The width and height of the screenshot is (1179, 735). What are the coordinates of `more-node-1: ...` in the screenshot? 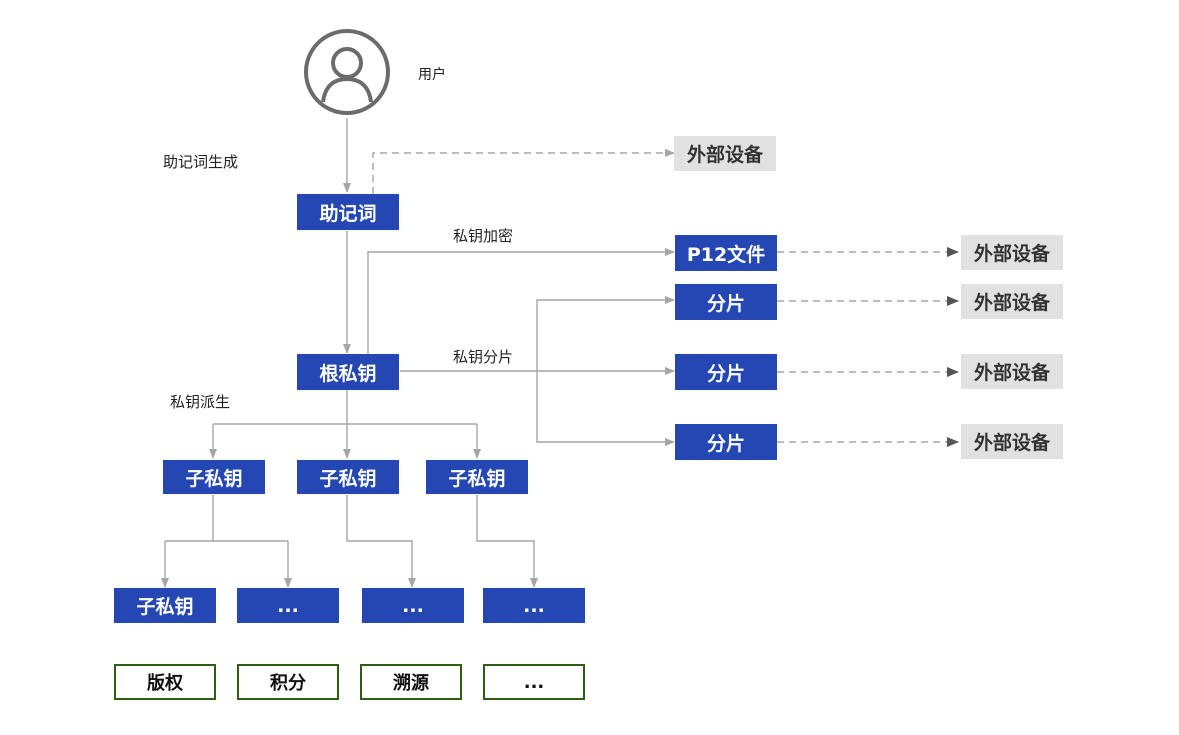 It's located at (288, 605).